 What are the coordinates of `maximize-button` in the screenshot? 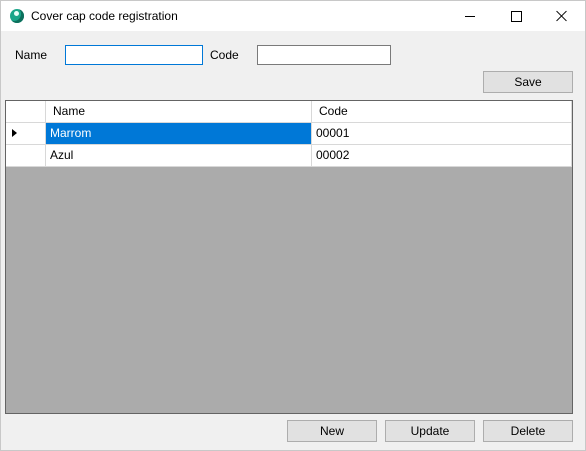 It's located at (516, 16).